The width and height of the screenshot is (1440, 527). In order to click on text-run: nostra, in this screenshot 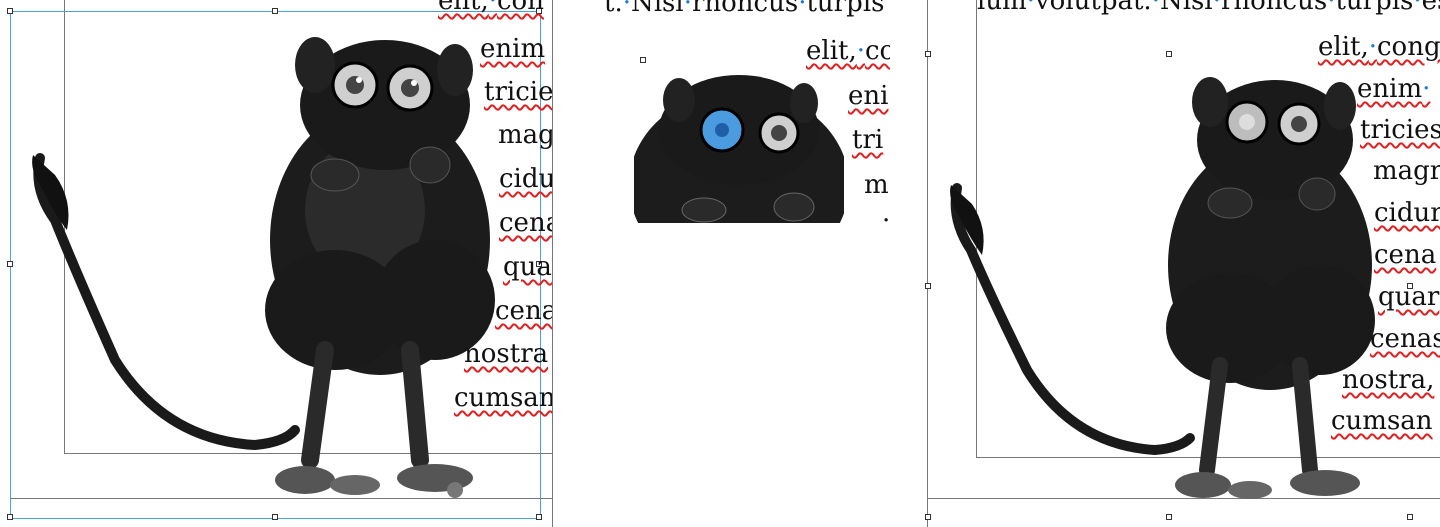, I will do `click(1388, 380)`.